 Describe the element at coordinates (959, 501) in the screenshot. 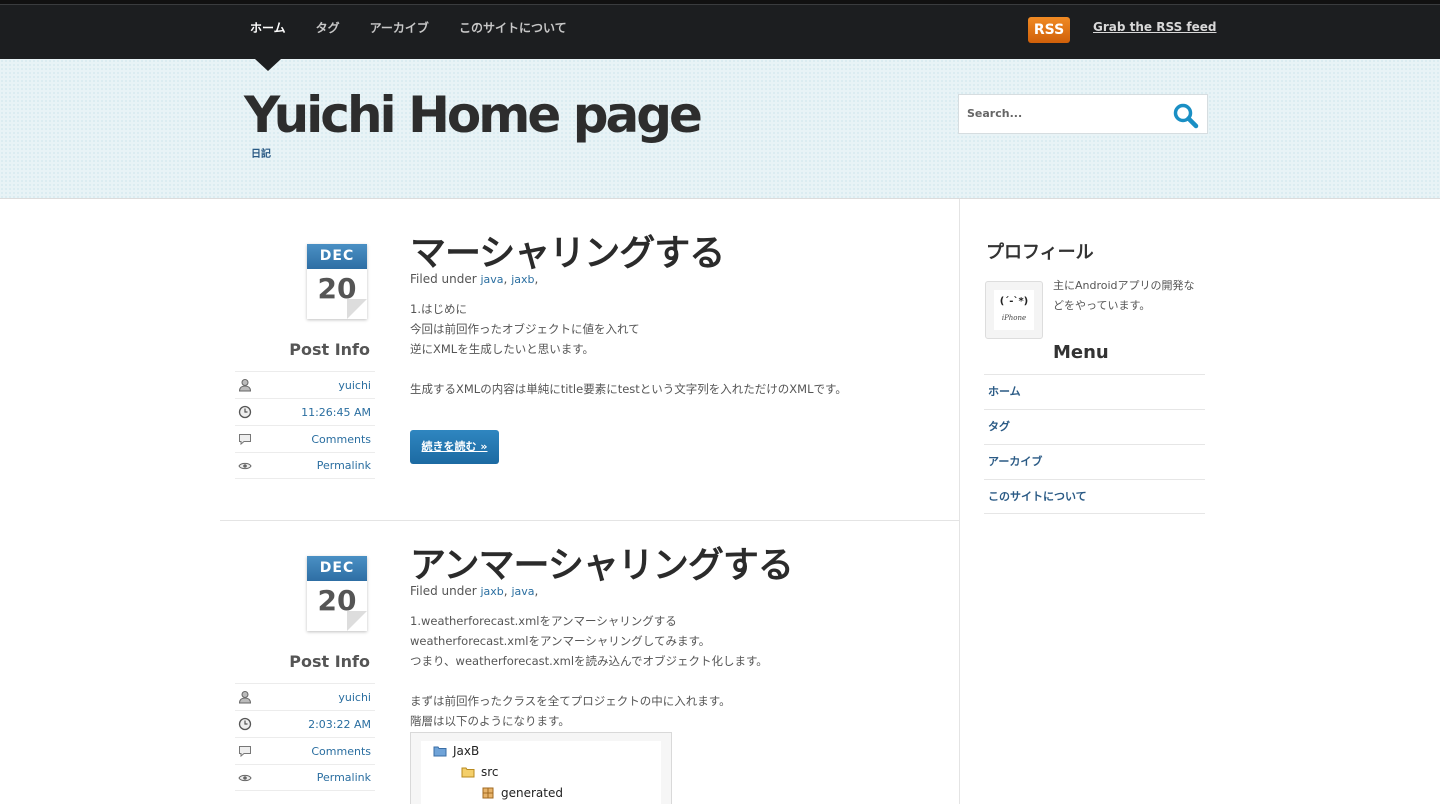

I see `column-divider` at that location.